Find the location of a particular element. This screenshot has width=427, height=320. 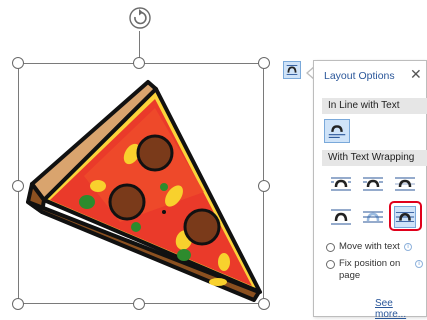

wrap-inline-icon is located at coordinates (337, 131).